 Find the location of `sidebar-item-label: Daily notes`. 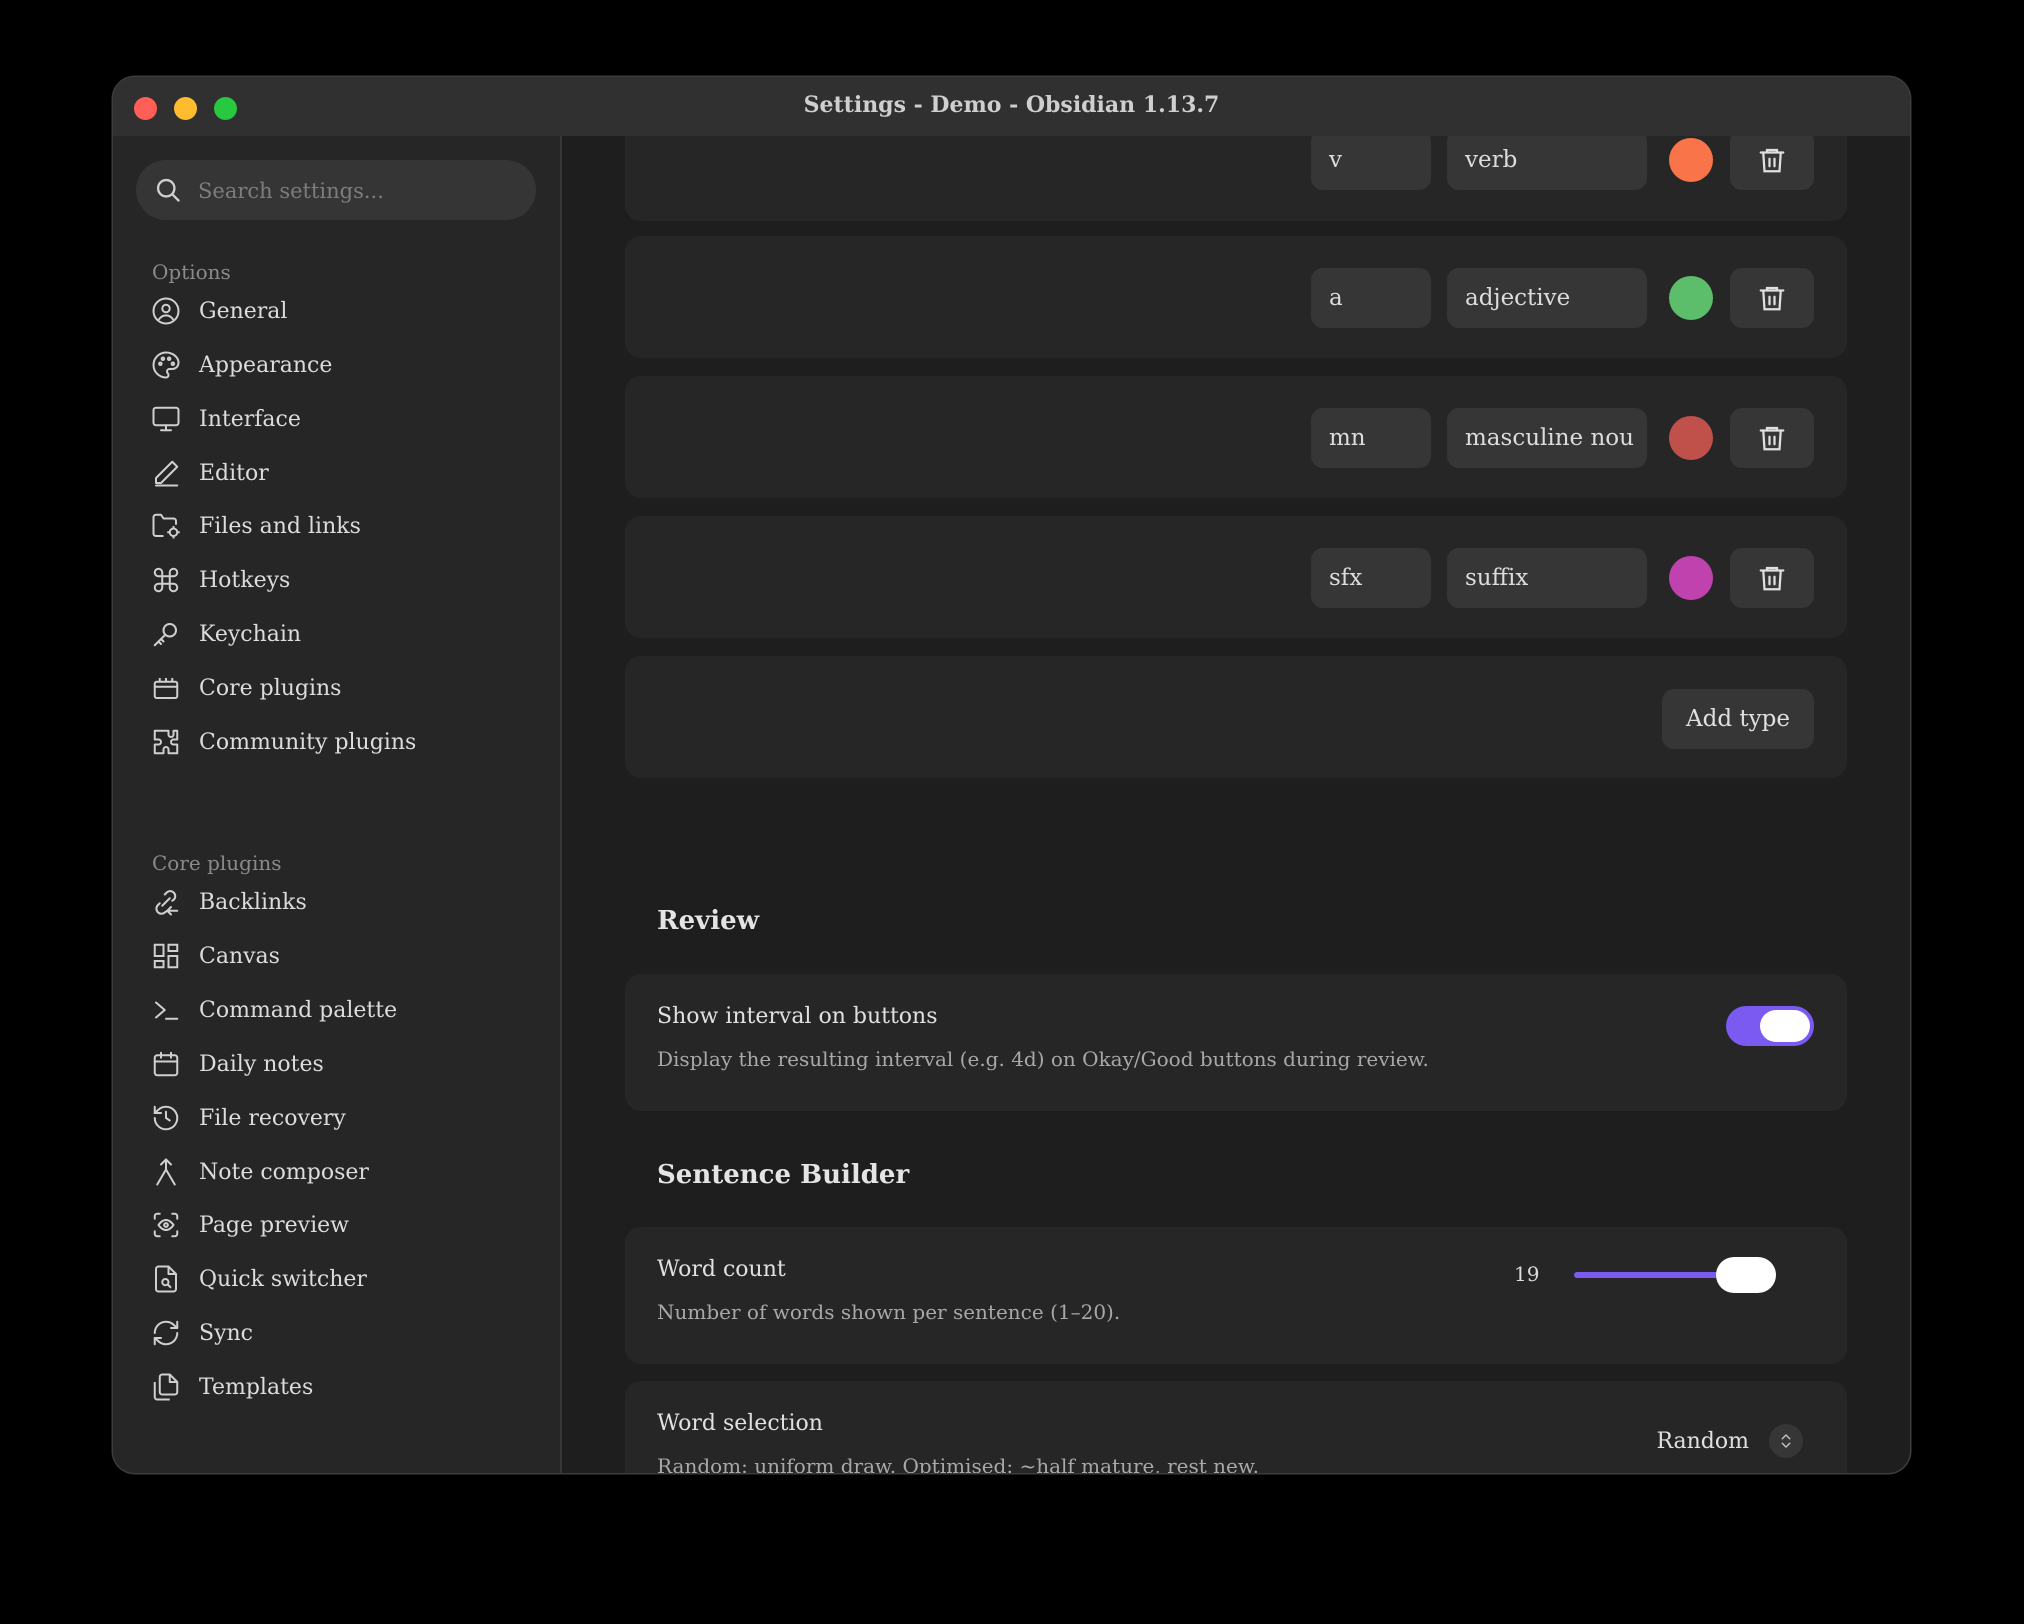

sidebar-item-label: Daily notes is located at coordinates (261, 1064).